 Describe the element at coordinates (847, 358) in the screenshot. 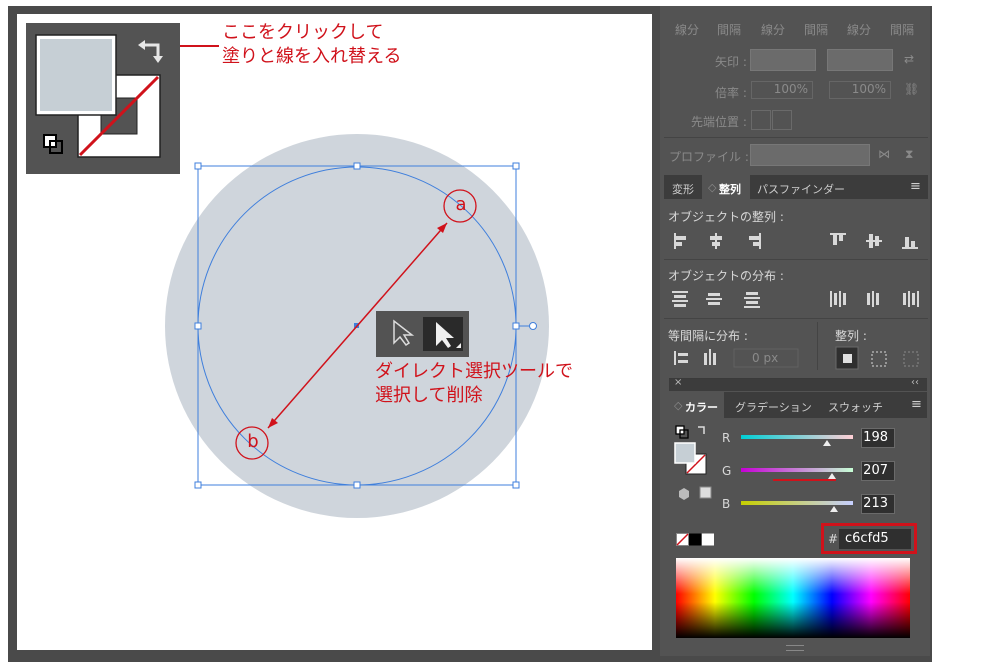

I see `align-to-selection-icon` at that location.